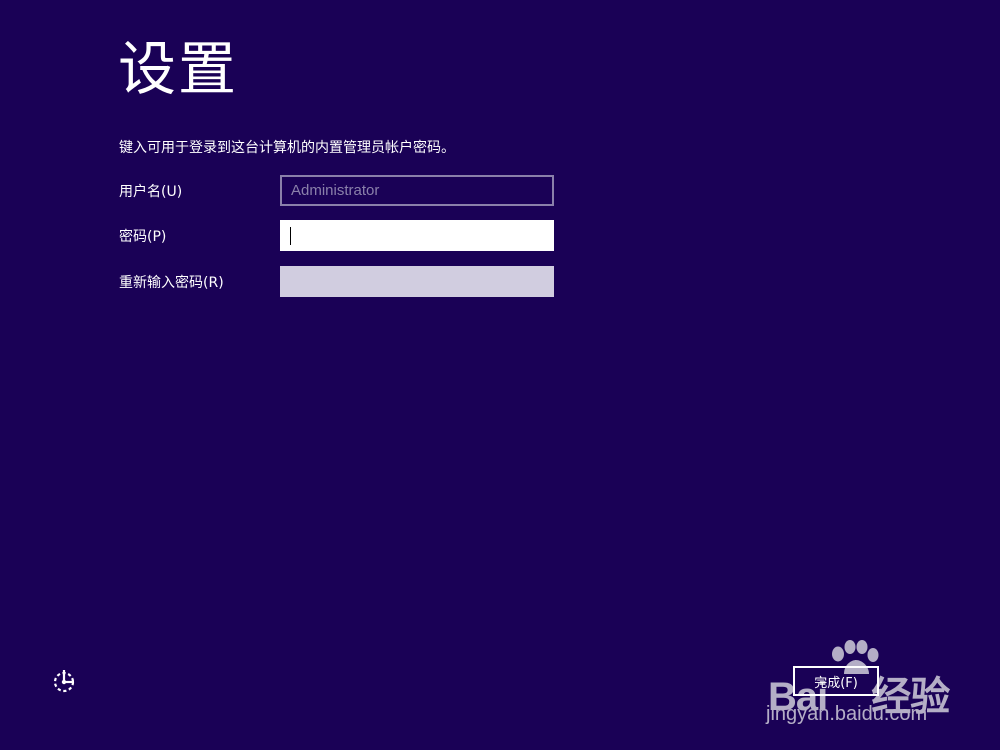  Describe the element at coordinates (417, 190) in the screenshot. I see `username-field` at that location.